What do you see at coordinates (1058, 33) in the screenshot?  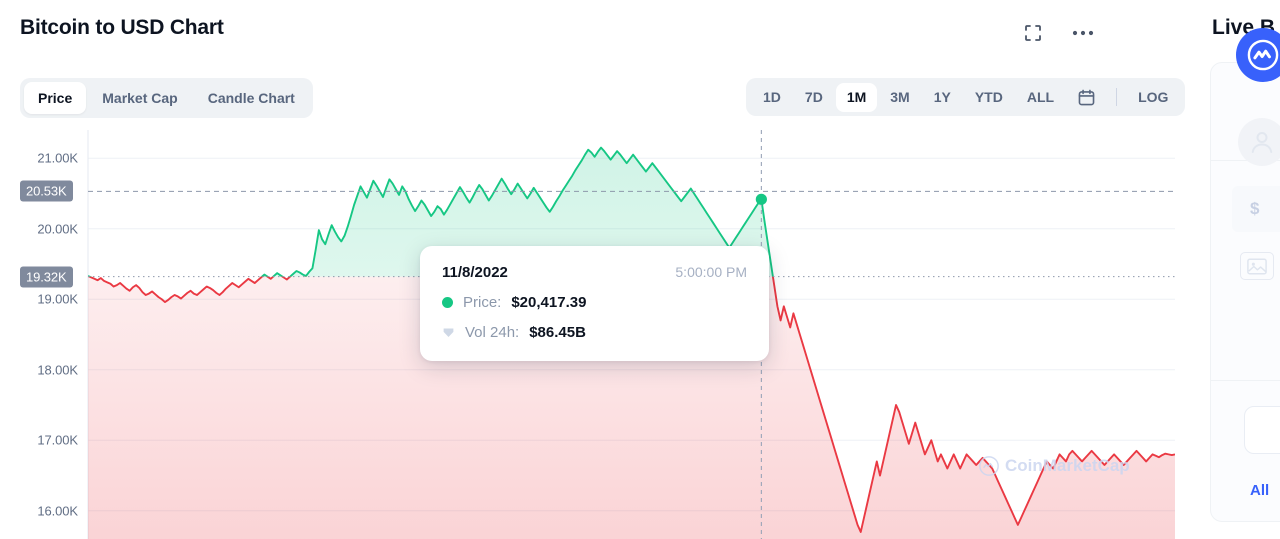 I see `header-icon-group` at bounding box center [1058, 33].